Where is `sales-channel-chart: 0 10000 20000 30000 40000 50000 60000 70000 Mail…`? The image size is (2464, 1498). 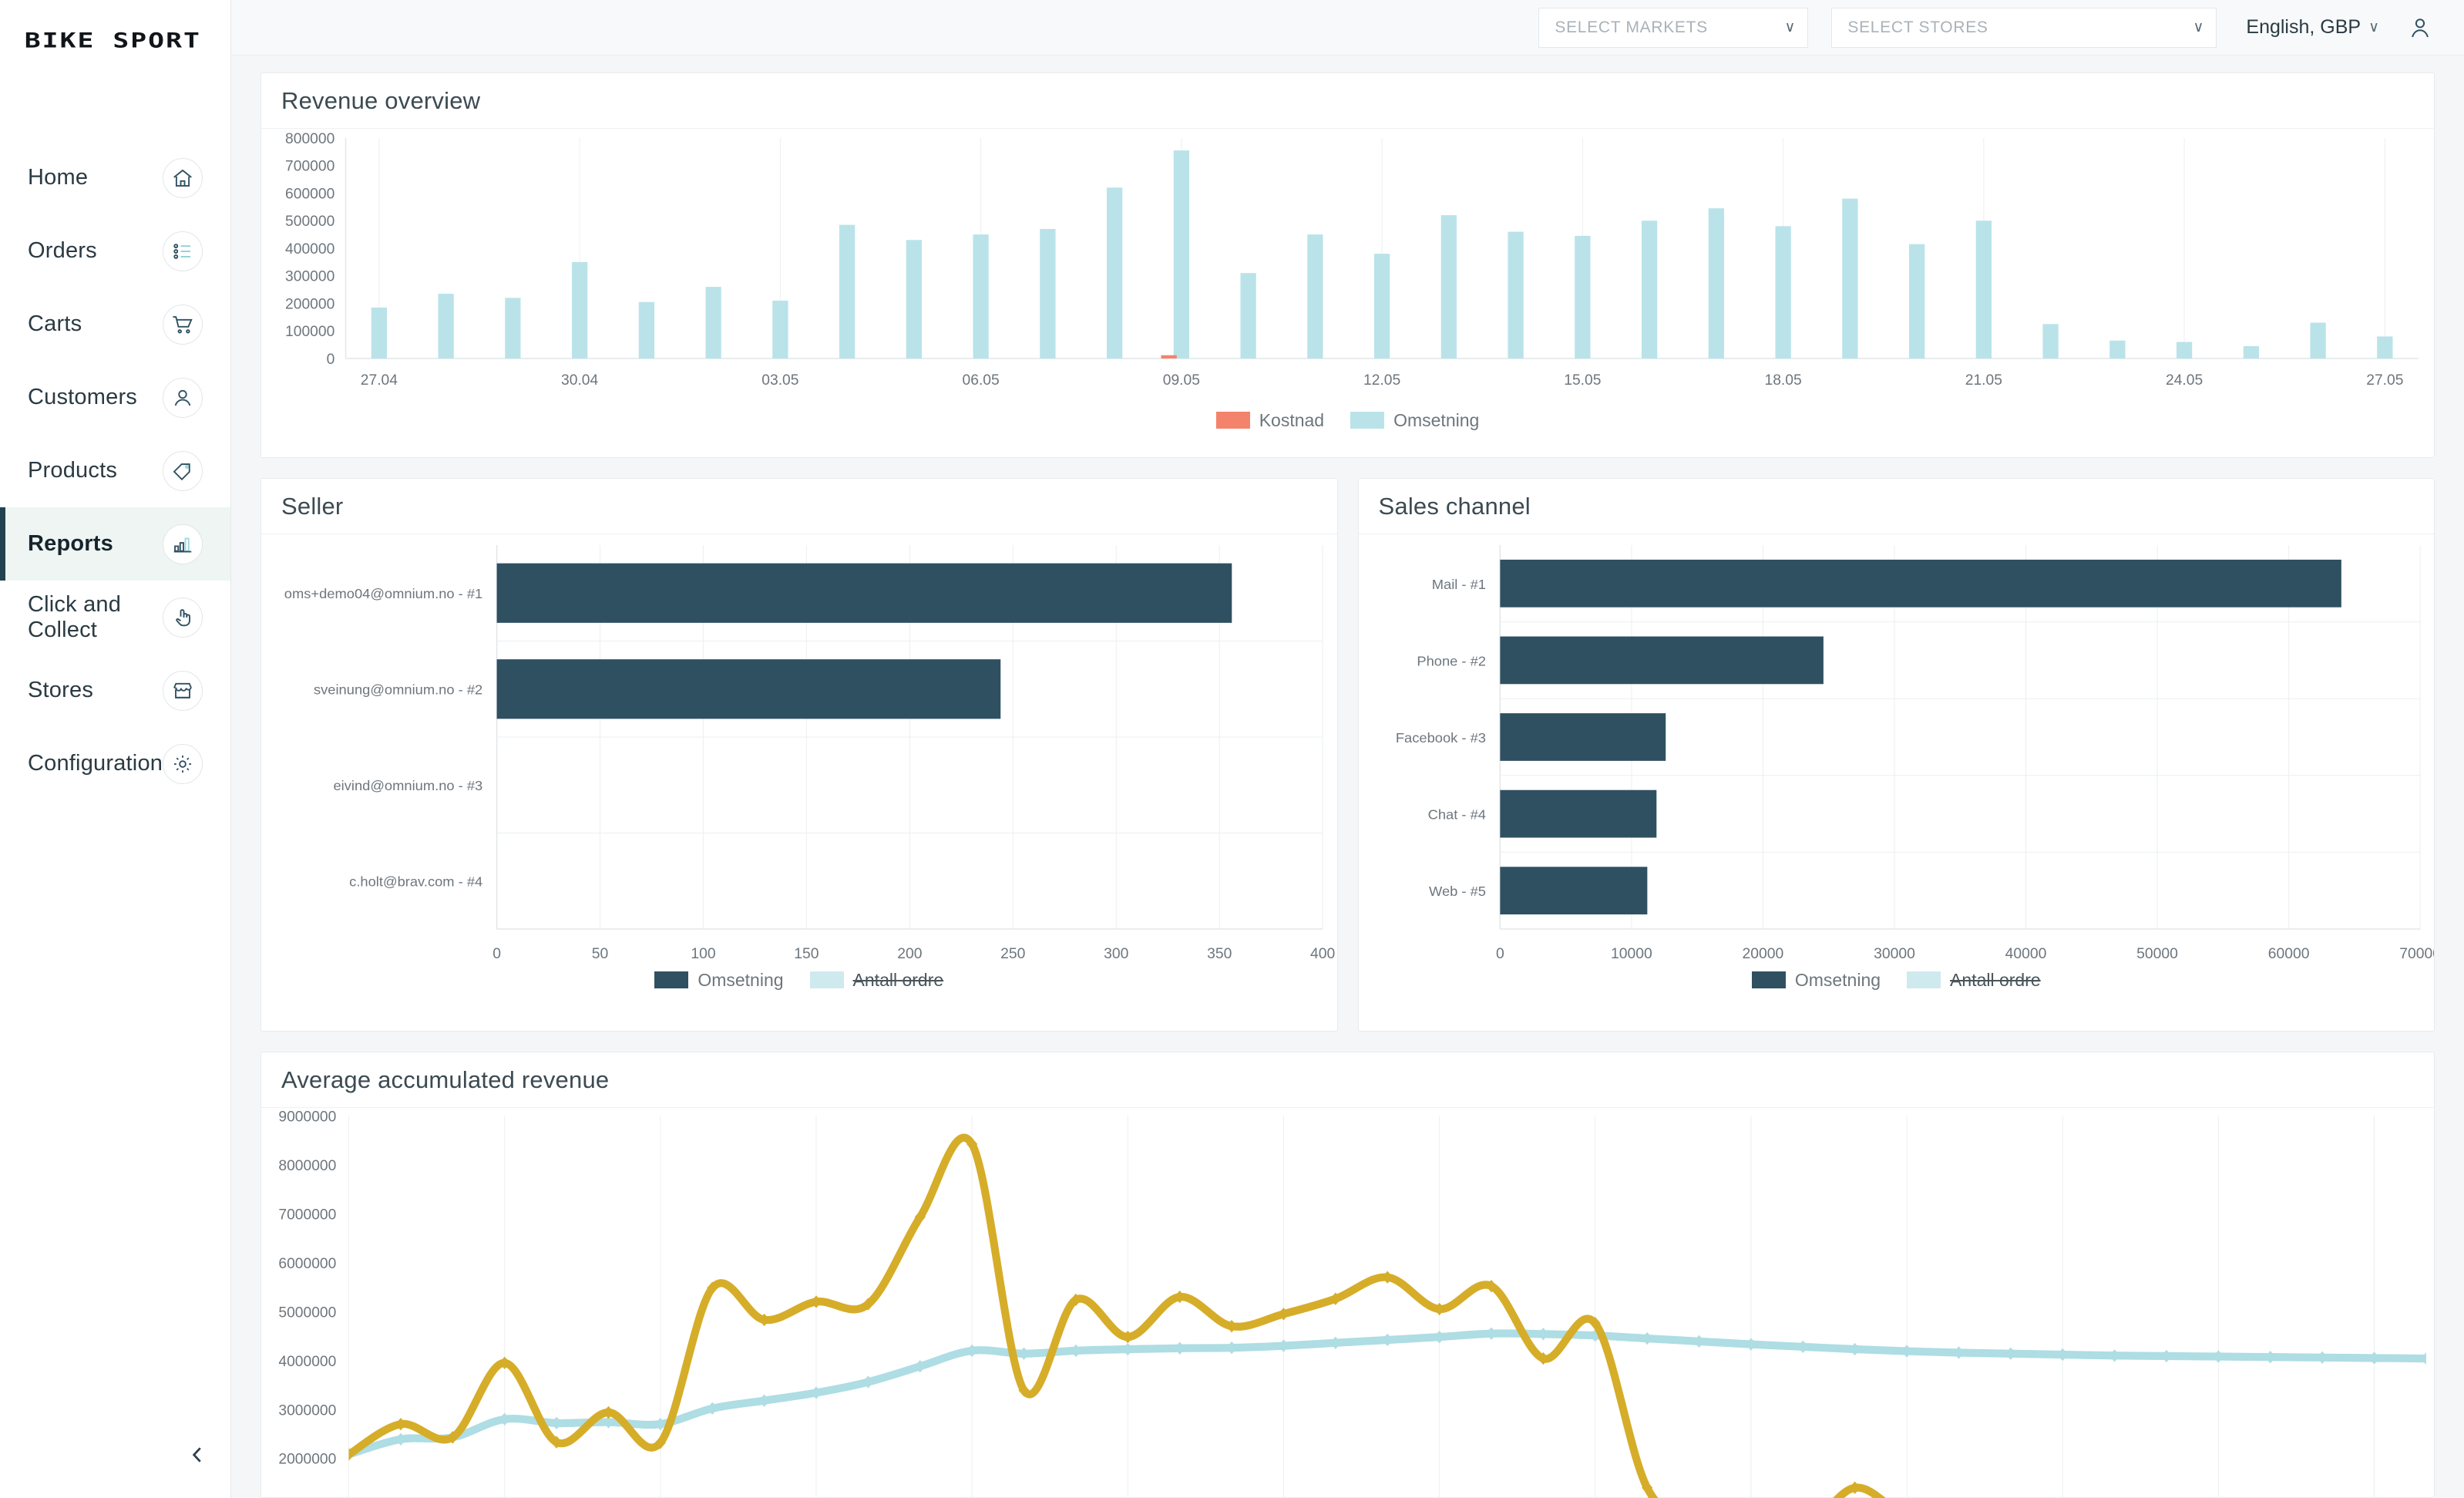 sales-channel-chart: 0 10000 20000 30000 40000 50000 60000 70000 Mail… is located at coordinates (1900, 764).